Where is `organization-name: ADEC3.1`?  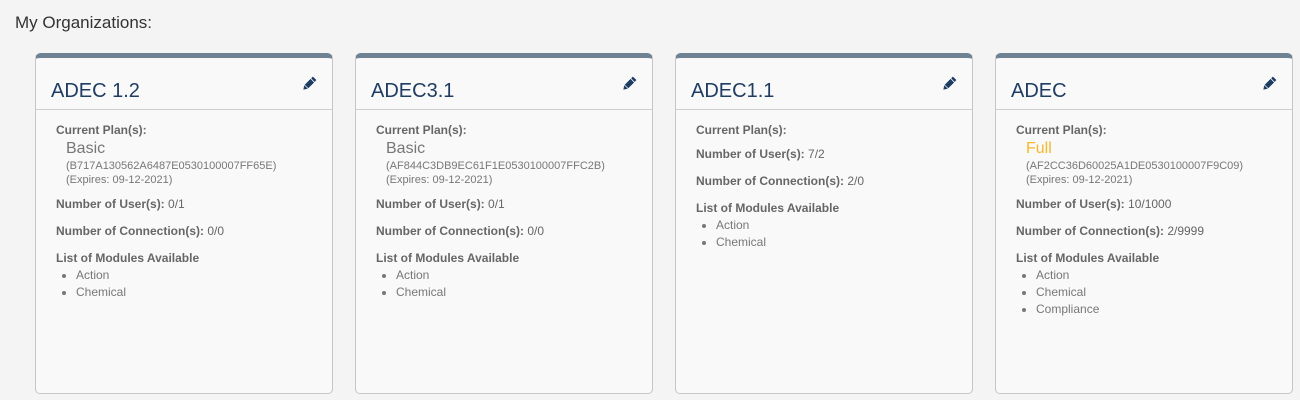
organization-name: ADEC3.1 is located at coordinates (413, 91).